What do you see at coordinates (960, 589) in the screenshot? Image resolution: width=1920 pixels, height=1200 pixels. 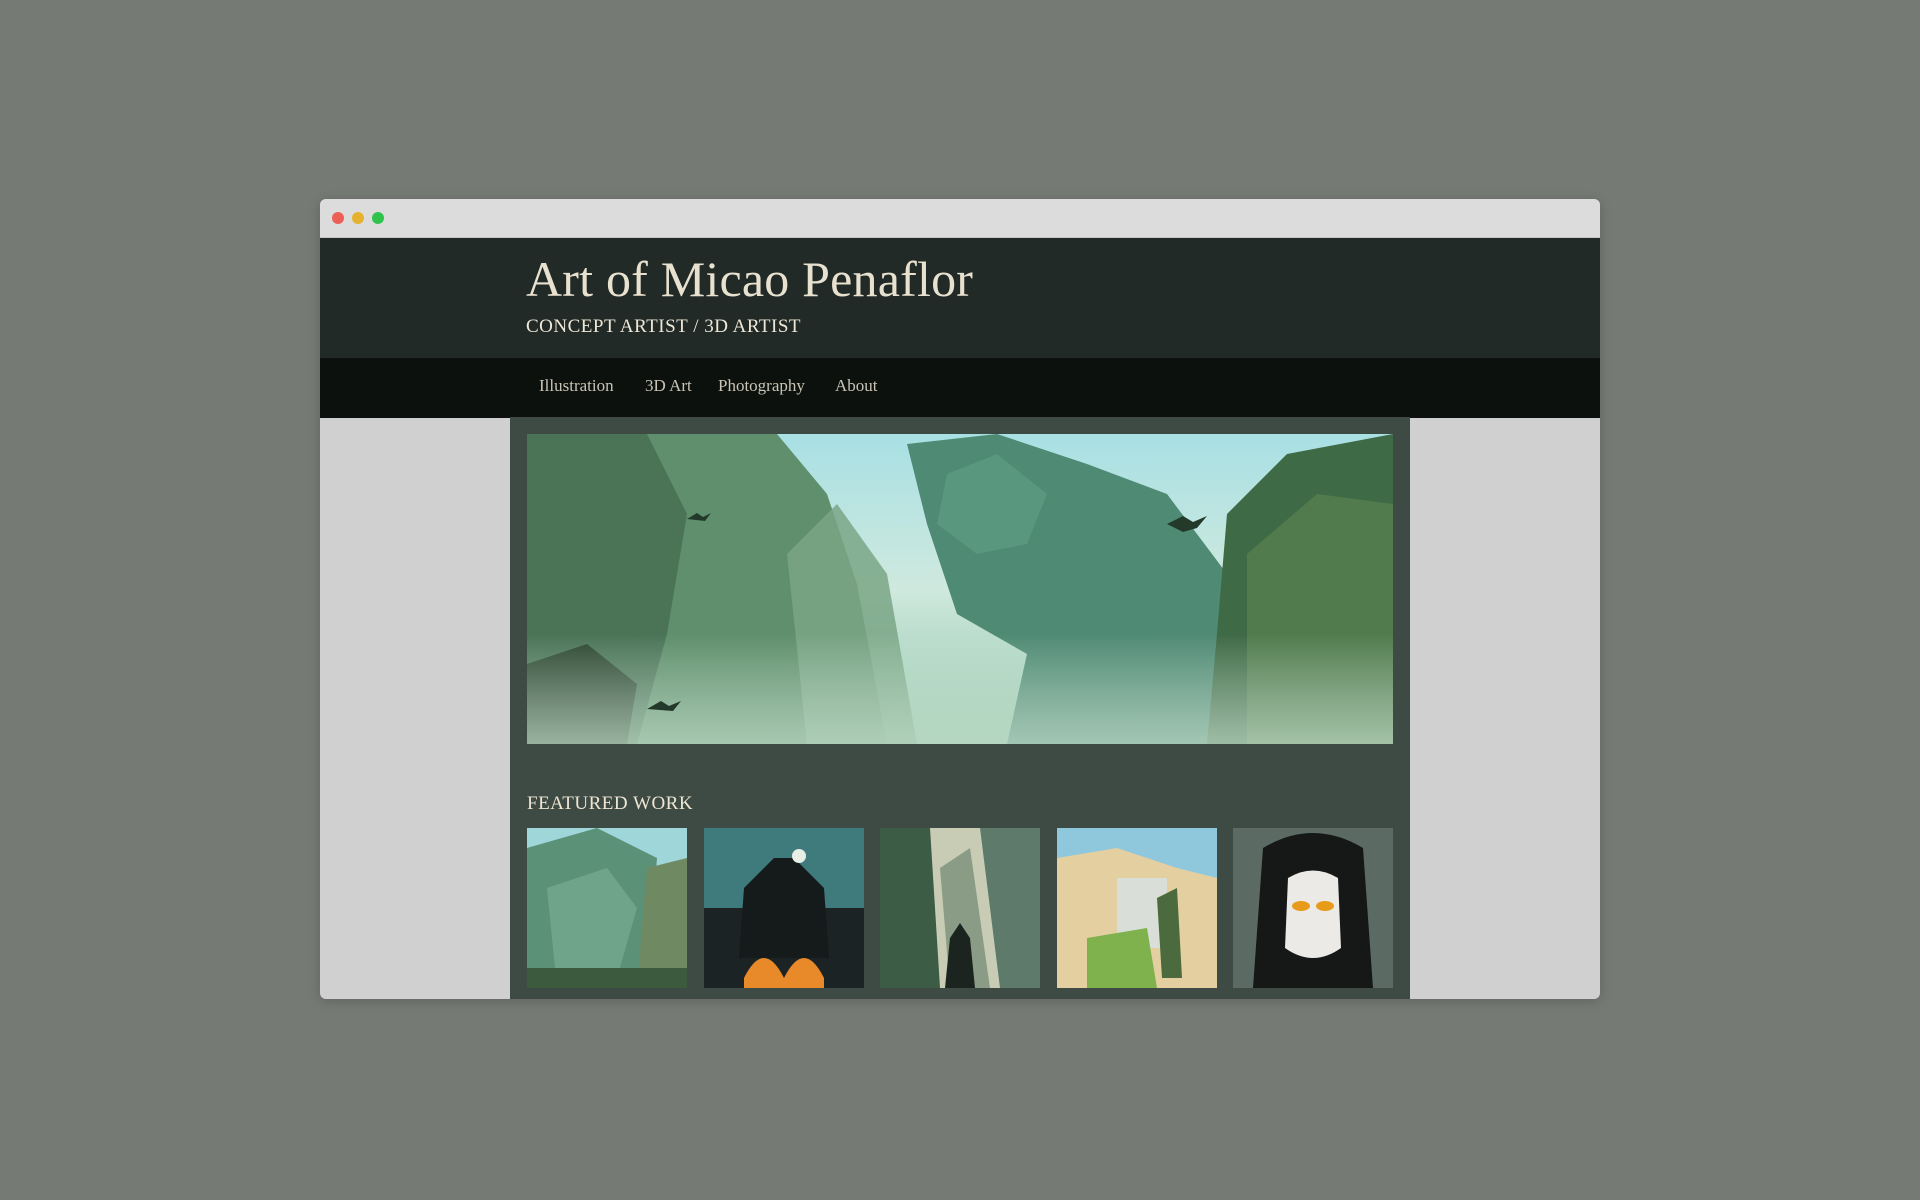 I see `hero-artwork-image` at bounding box center [960, 589].